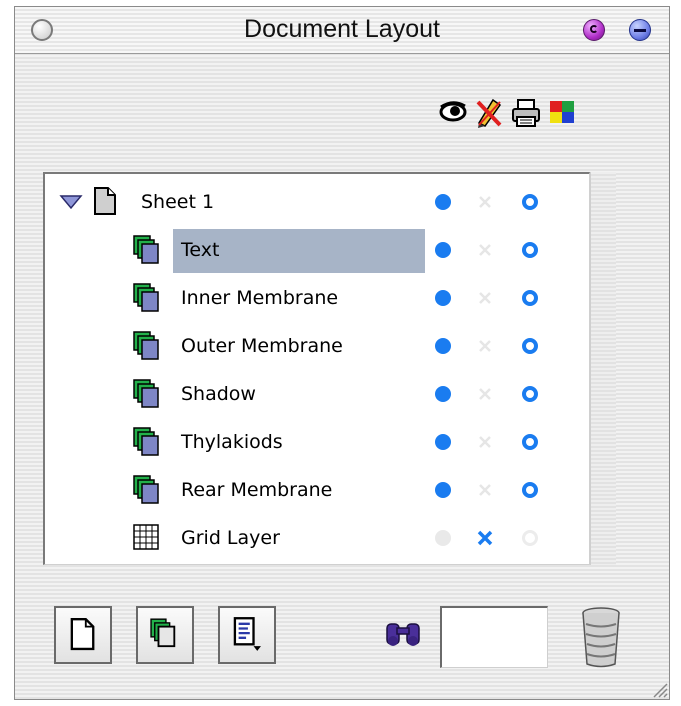  I want to click on layer-name: Outer Membrane, so click(262, 346).